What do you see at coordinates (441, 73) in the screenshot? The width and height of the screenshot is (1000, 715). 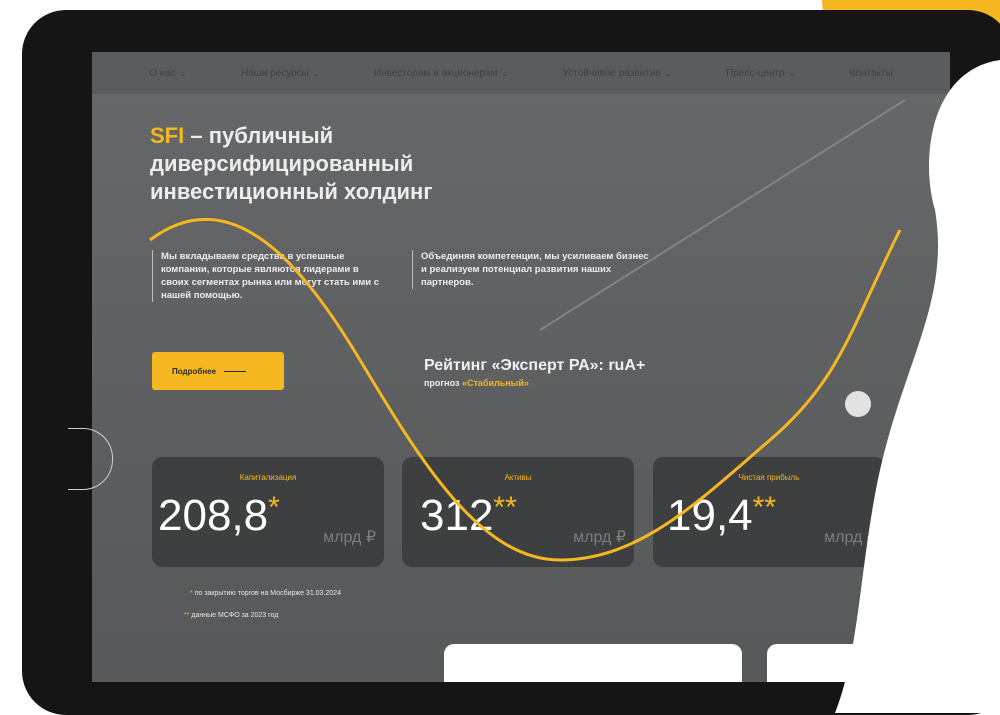 I see `nav-item-investors: Инвесторам и акционерам ⌄` at bounding box center [441, 73].